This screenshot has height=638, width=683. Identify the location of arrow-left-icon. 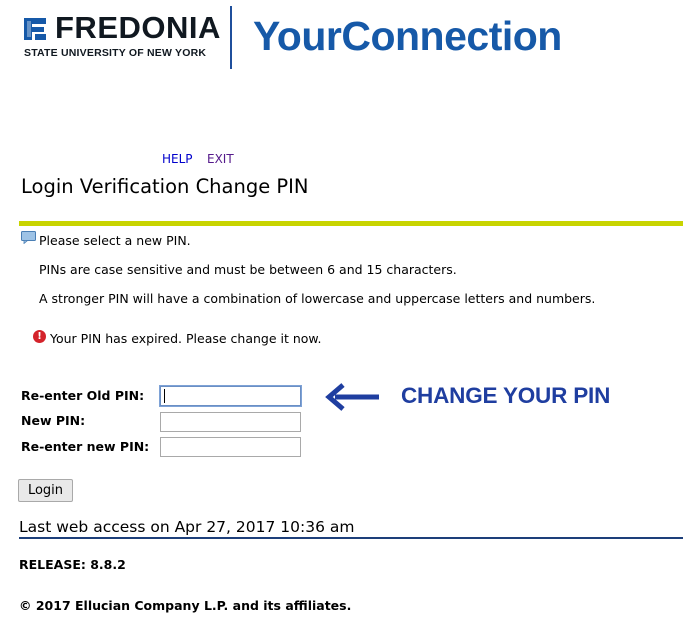
(352, 397).